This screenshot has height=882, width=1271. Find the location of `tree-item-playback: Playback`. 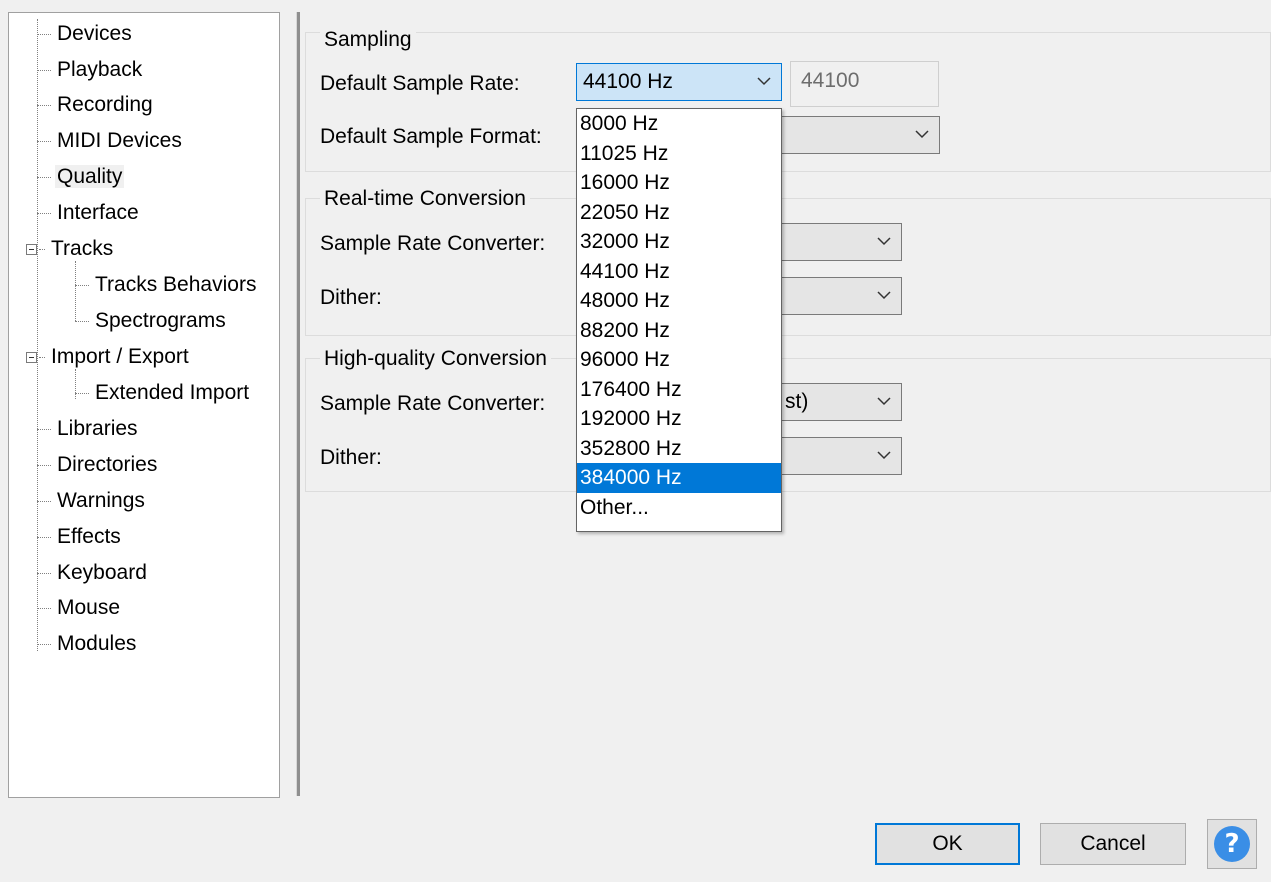

tree-item-playback: Playback is located at coordinates (90, 70).